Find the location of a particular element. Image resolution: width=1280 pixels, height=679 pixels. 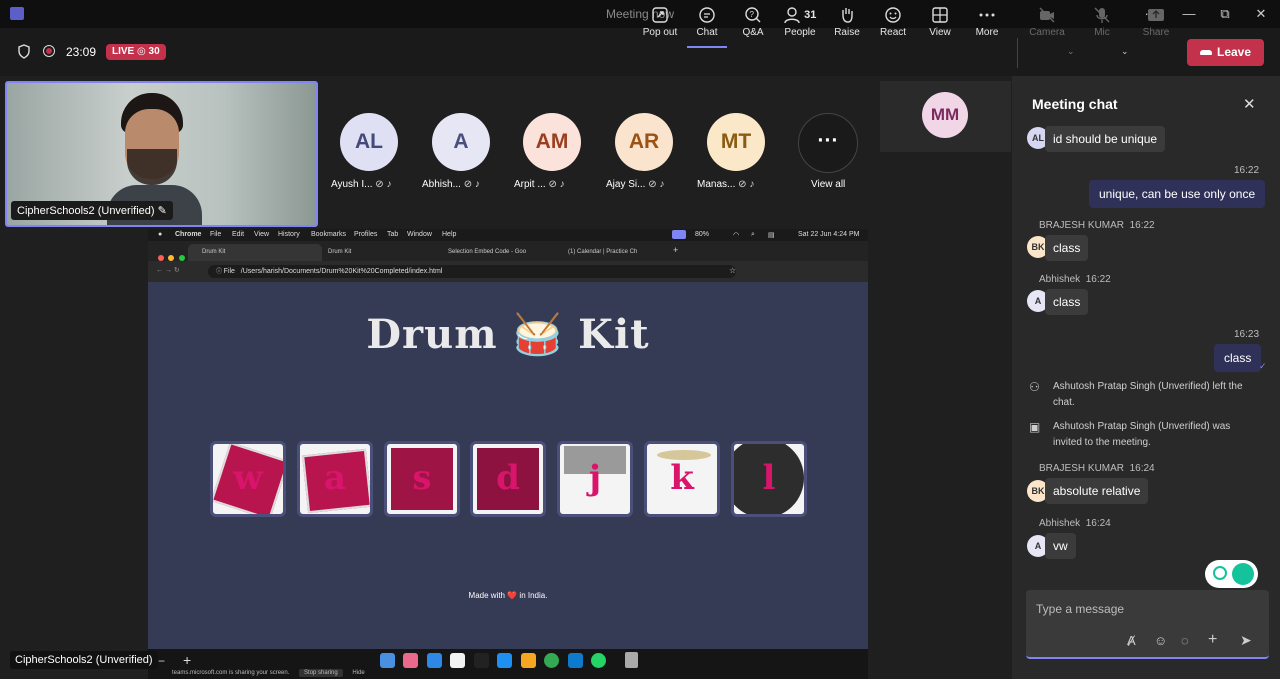

eye-icon: ◎ is located at coordinates (143, 51).